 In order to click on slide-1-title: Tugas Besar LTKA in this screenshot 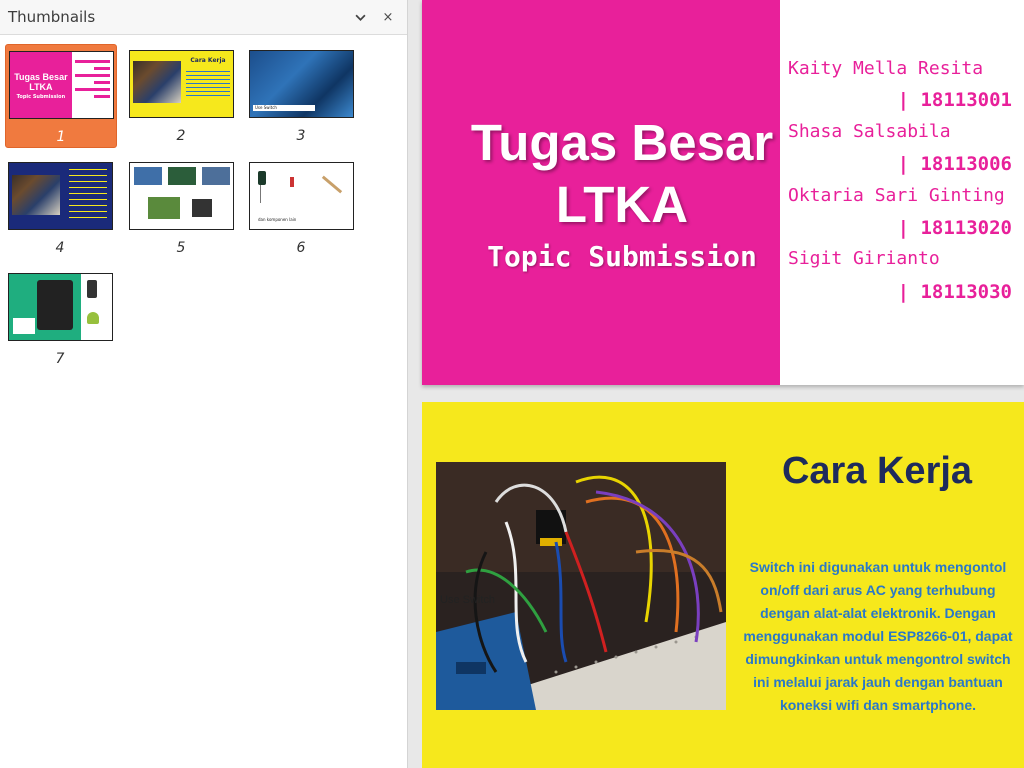, I will do `click(622, 174)`.